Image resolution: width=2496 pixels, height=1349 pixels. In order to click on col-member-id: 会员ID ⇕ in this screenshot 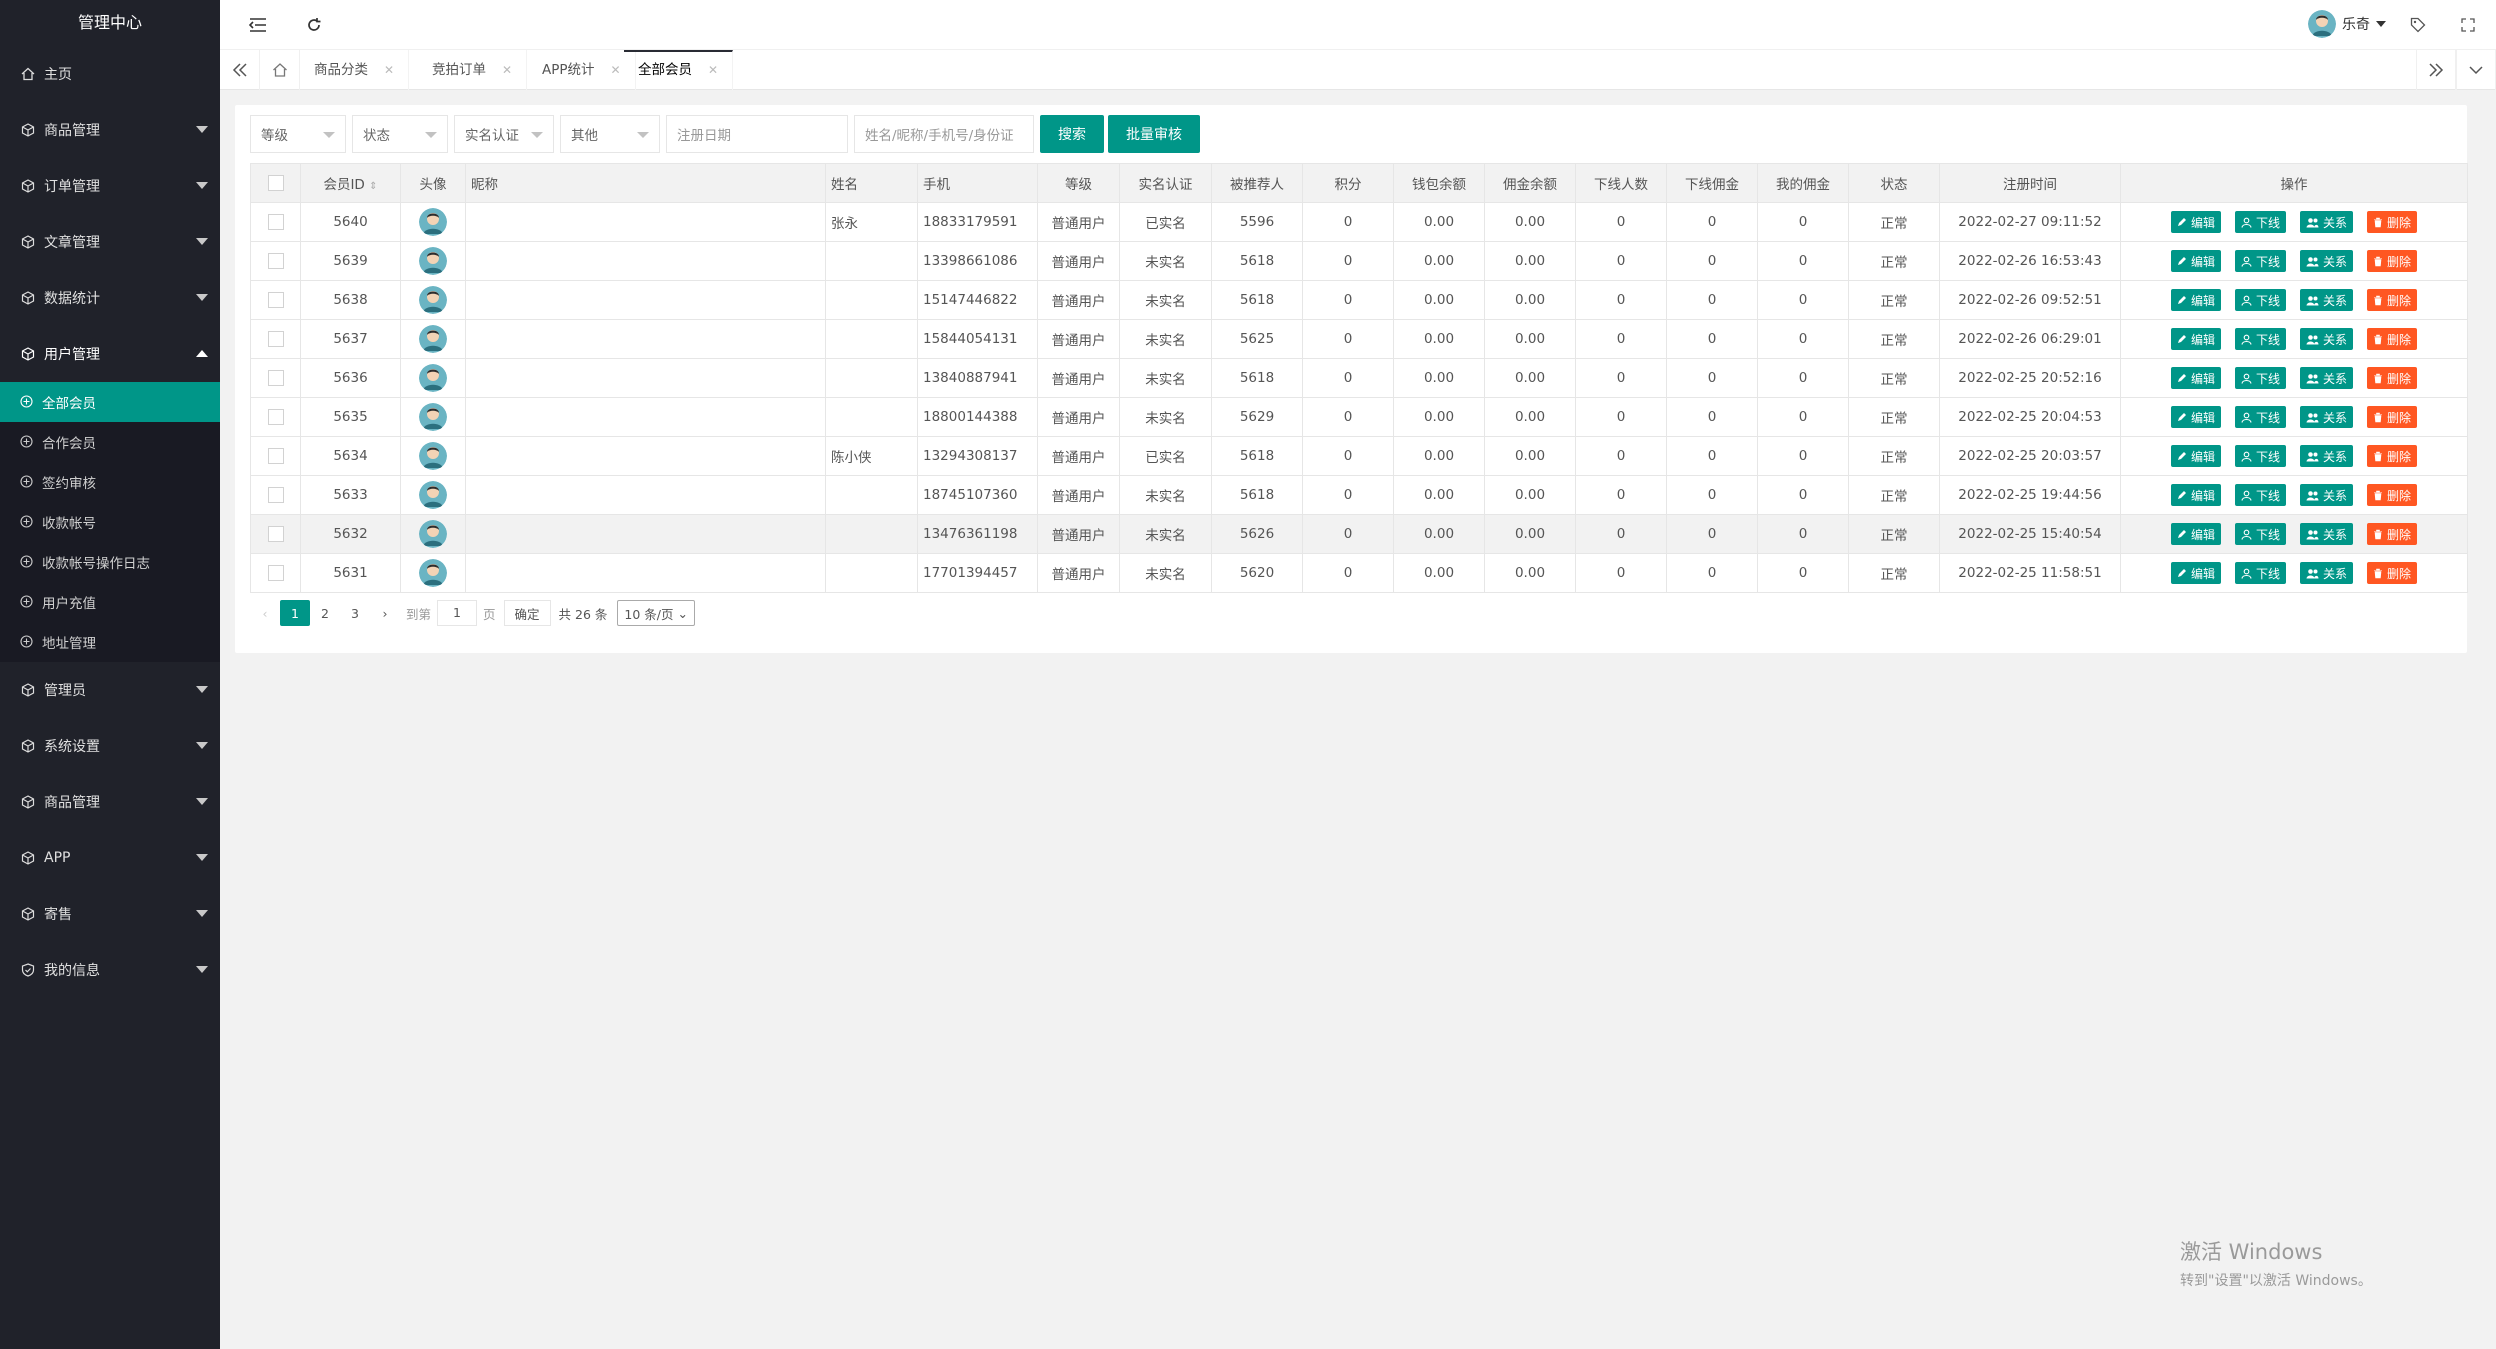, I will do `click(350, 183)`.